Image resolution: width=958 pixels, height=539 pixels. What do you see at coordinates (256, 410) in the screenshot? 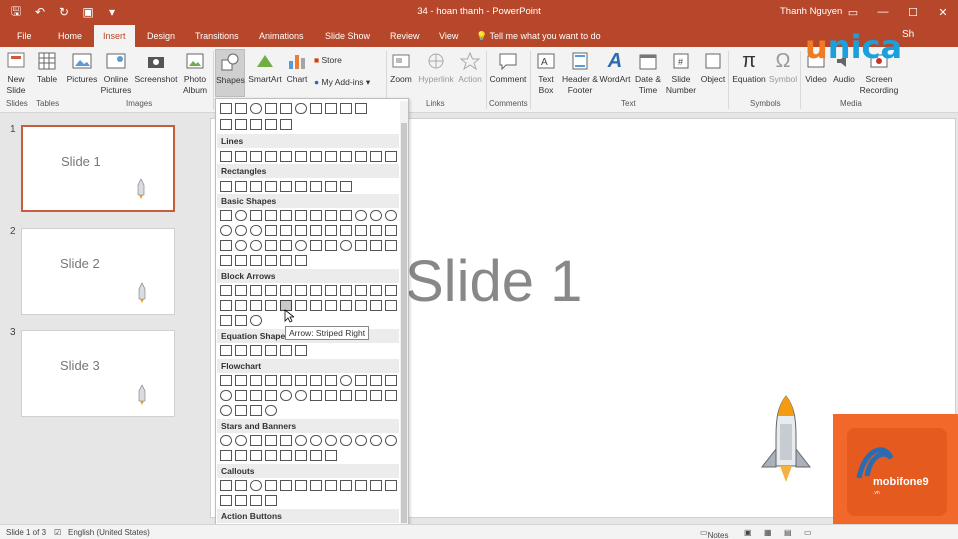
I see `shape-flow-direct-access` at bounding box center [256, 410].